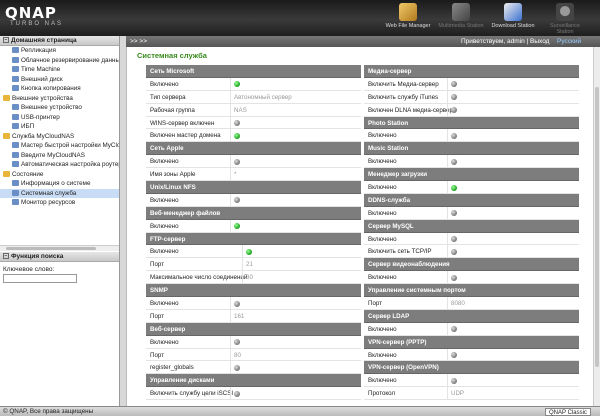  I want to click on tree-item-label: Кнопка копирования, so click(51, 88).